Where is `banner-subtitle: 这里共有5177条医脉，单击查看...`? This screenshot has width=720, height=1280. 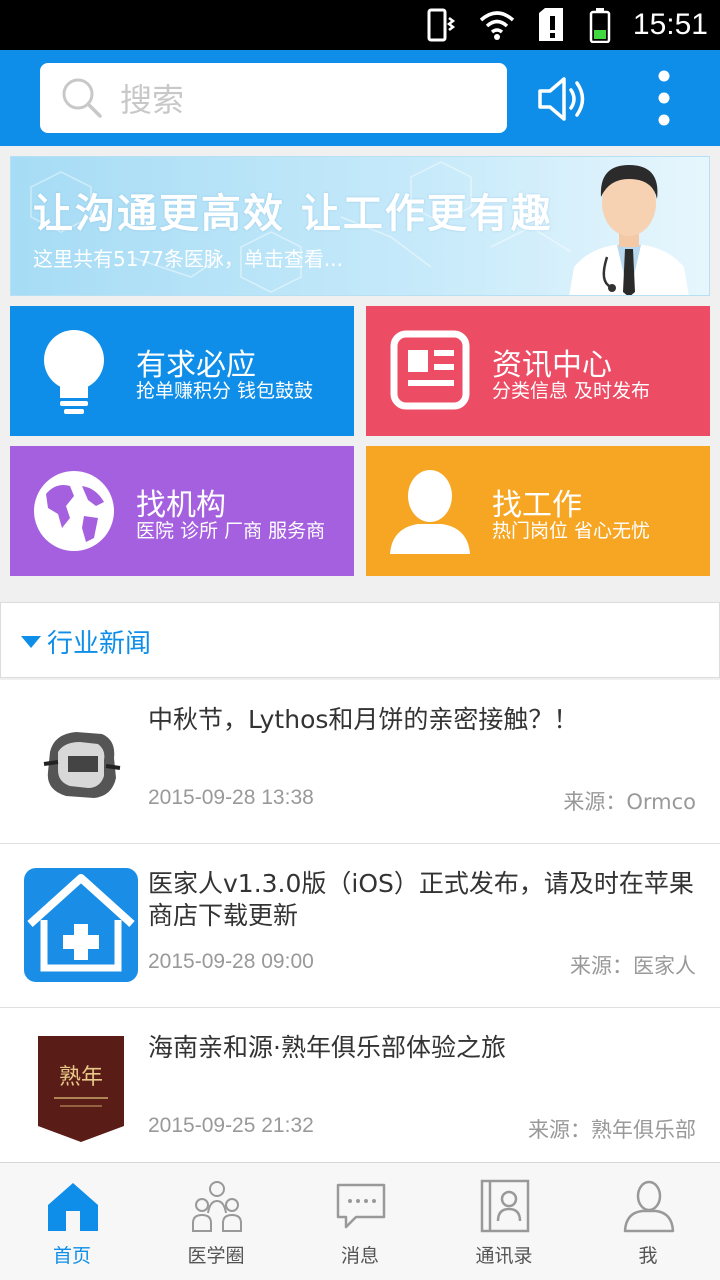
banner-subtitle: 这里共有5177条医脉，单击查看... is located at coordinates (188, 259).